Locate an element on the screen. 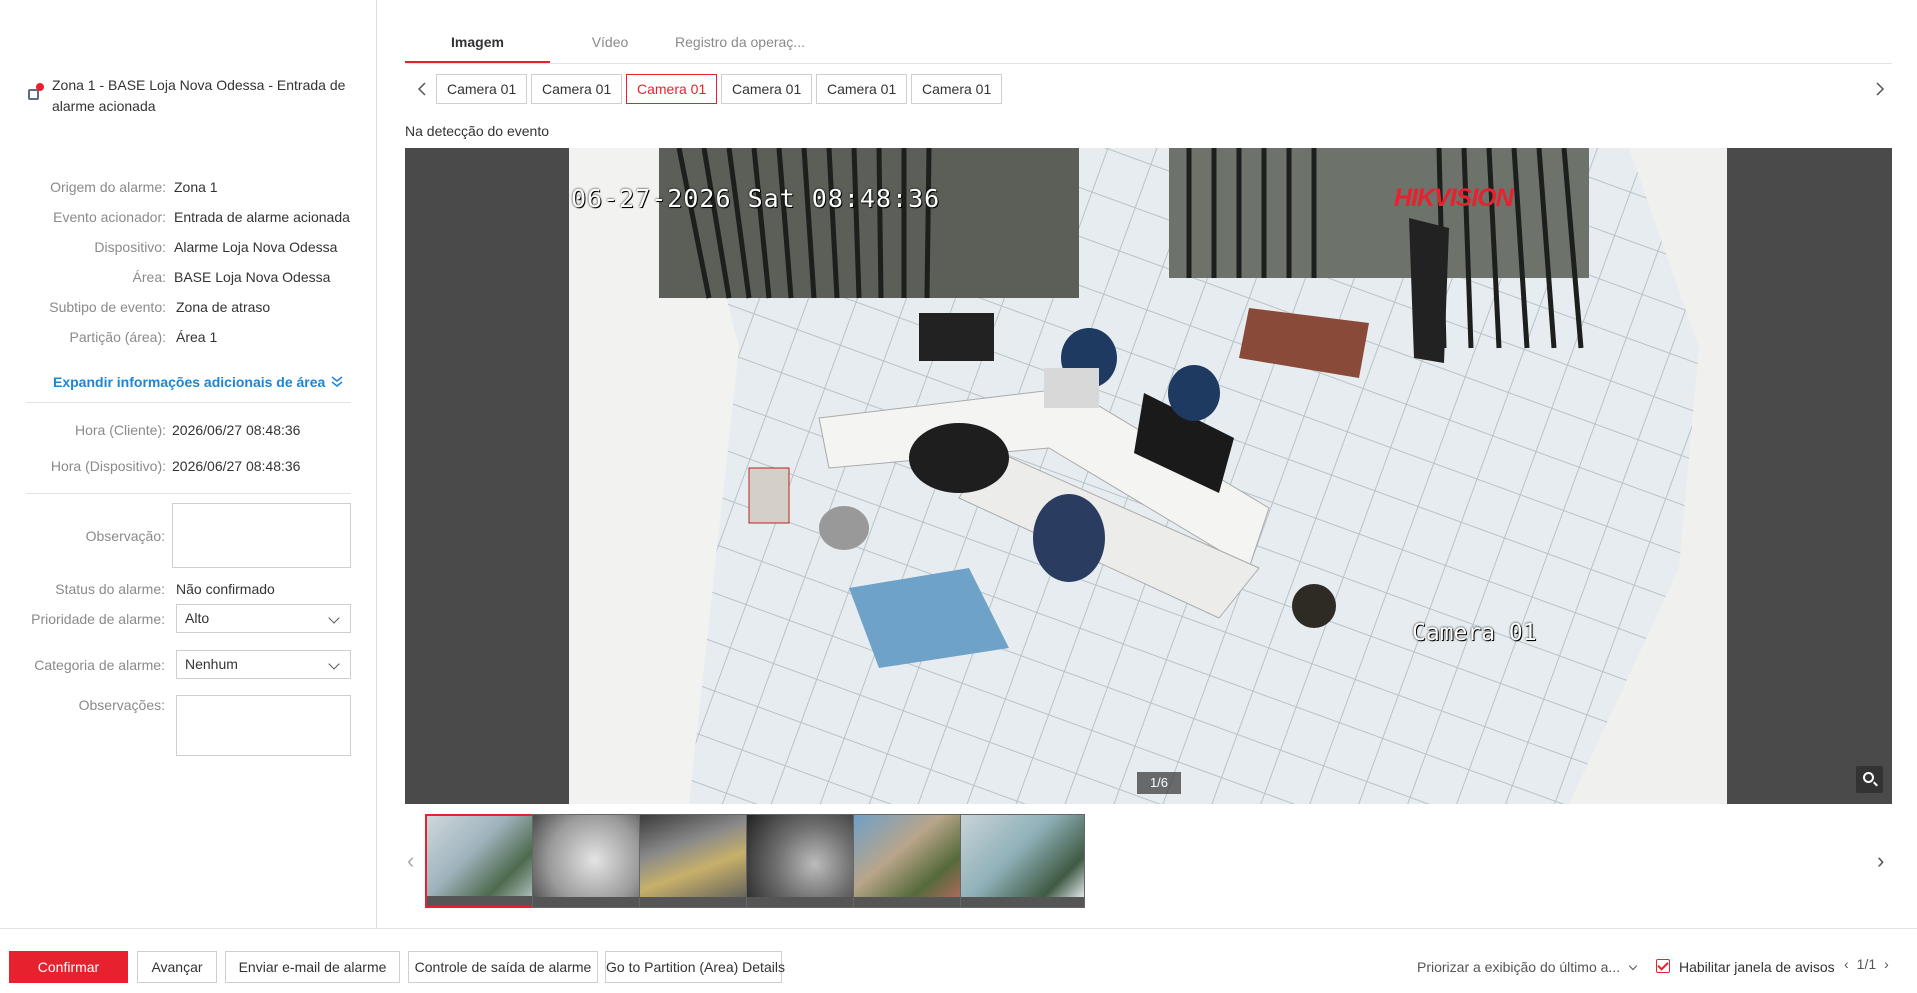 This screenshot has height=993, width=1917. pager-next-button: › is located at coordinates (1886, 964).